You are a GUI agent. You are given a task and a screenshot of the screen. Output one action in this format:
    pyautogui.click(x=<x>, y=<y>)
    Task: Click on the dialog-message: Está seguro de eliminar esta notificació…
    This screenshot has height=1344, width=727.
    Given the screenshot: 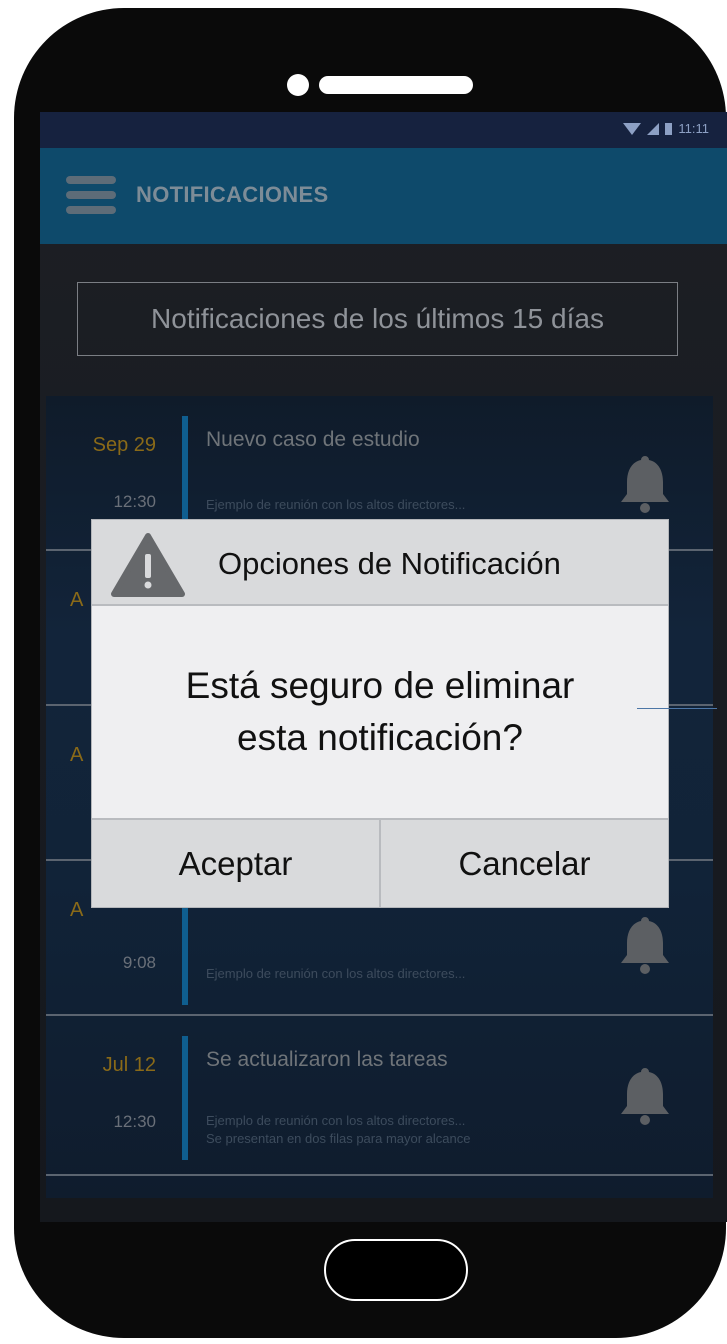 What is the action you would take?
    pyautogui.click(x=380, y=712)
    